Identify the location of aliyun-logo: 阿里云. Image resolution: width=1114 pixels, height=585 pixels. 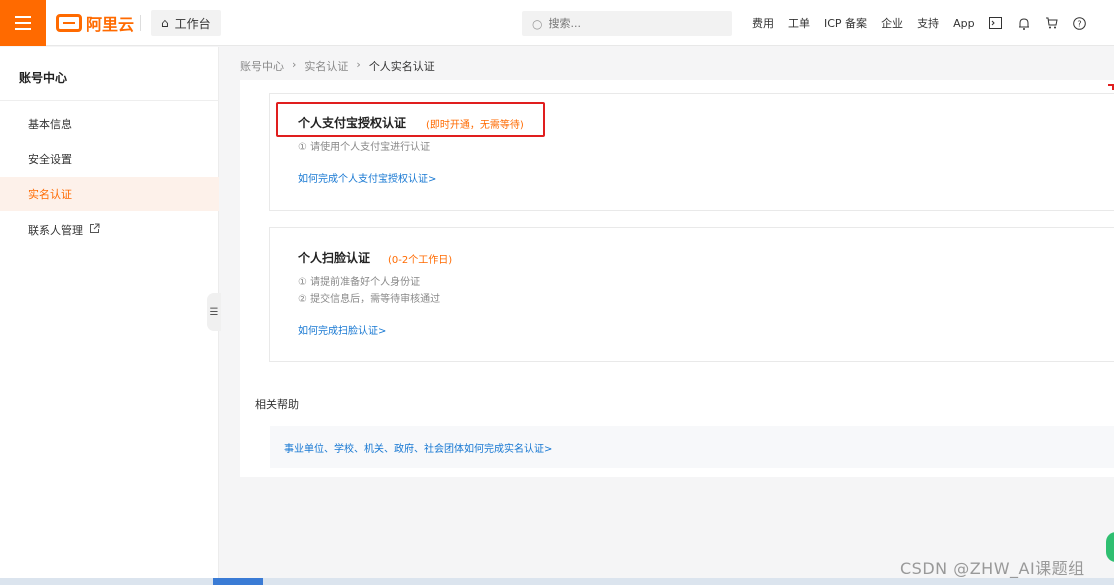
(95, 23).